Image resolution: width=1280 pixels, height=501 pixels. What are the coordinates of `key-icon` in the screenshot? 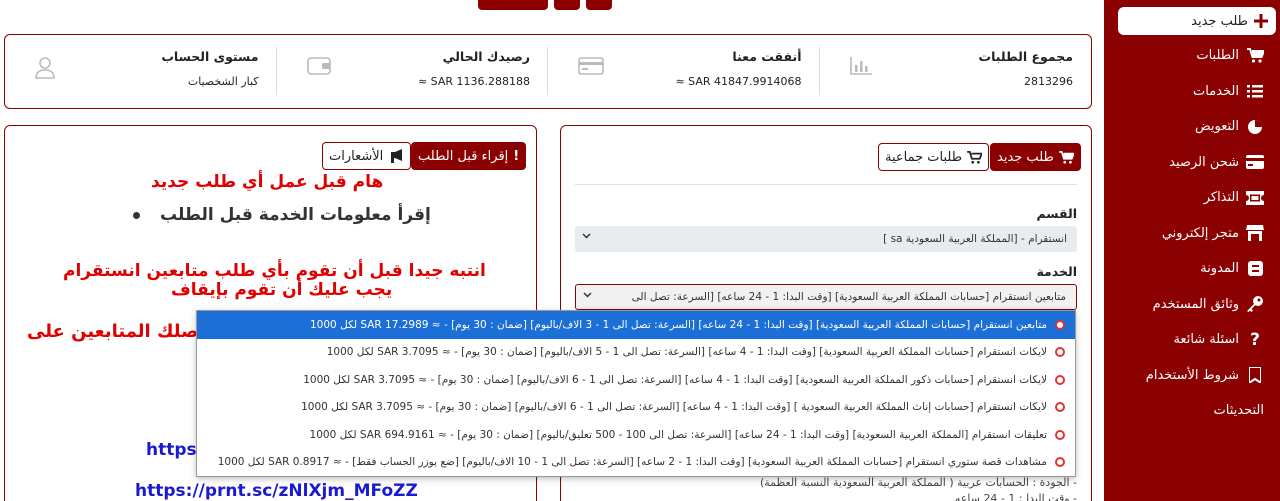 It's located at (1255, 304).